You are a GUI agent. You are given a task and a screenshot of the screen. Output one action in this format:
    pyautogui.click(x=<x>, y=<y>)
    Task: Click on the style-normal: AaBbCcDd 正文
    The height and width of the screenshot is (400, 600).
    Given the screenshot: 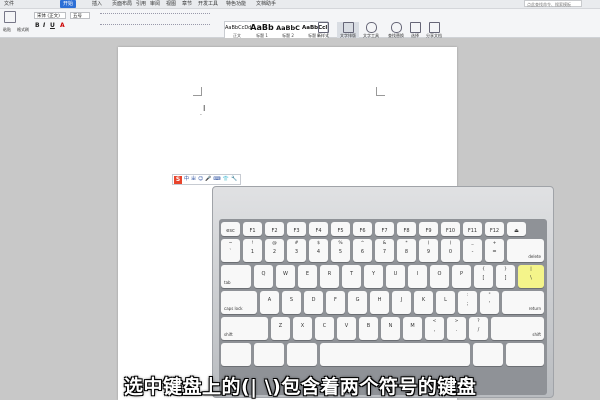 What is the action you would take?
    pyautogui.click(x=238, y=31)
    